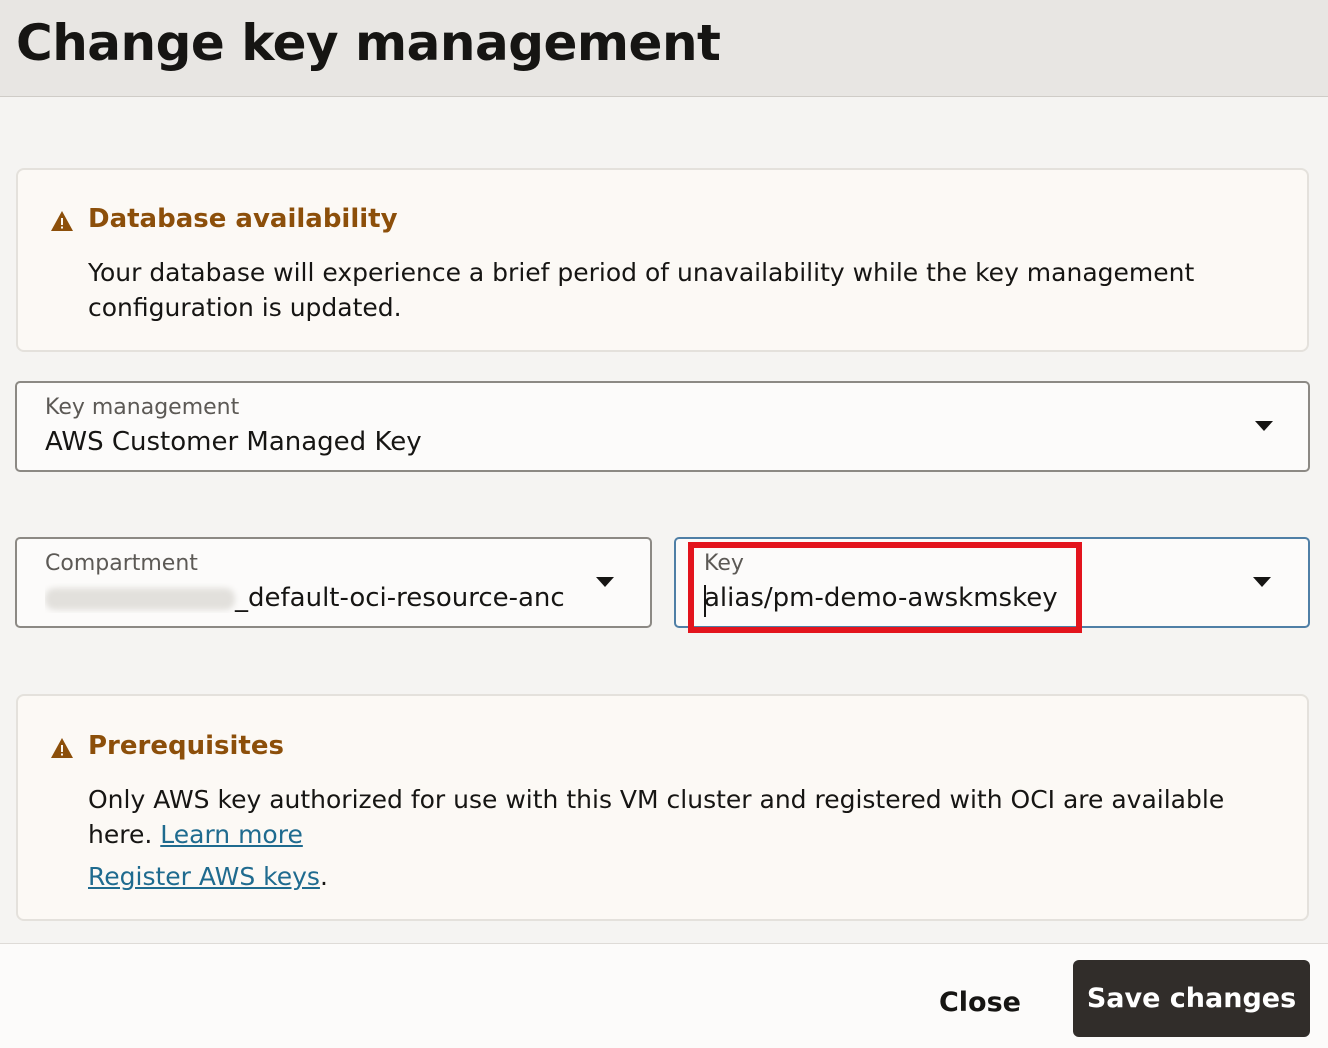 The width and height of the screenshot is (1328, 1048). What do you see at coordinates (662, 426) in the screenshot?
I see `key-management-select: Key management AWS Customer Managed Key` at bounding box center [662, 426].